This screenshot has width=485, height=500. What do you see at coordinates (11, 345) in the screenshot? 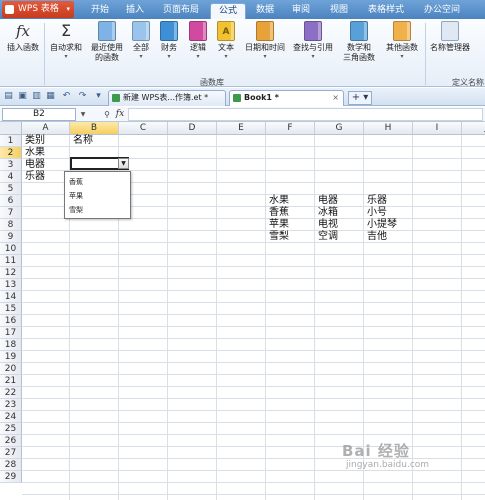
I see `row-header-18: 18` at bounding box center [11, 345].